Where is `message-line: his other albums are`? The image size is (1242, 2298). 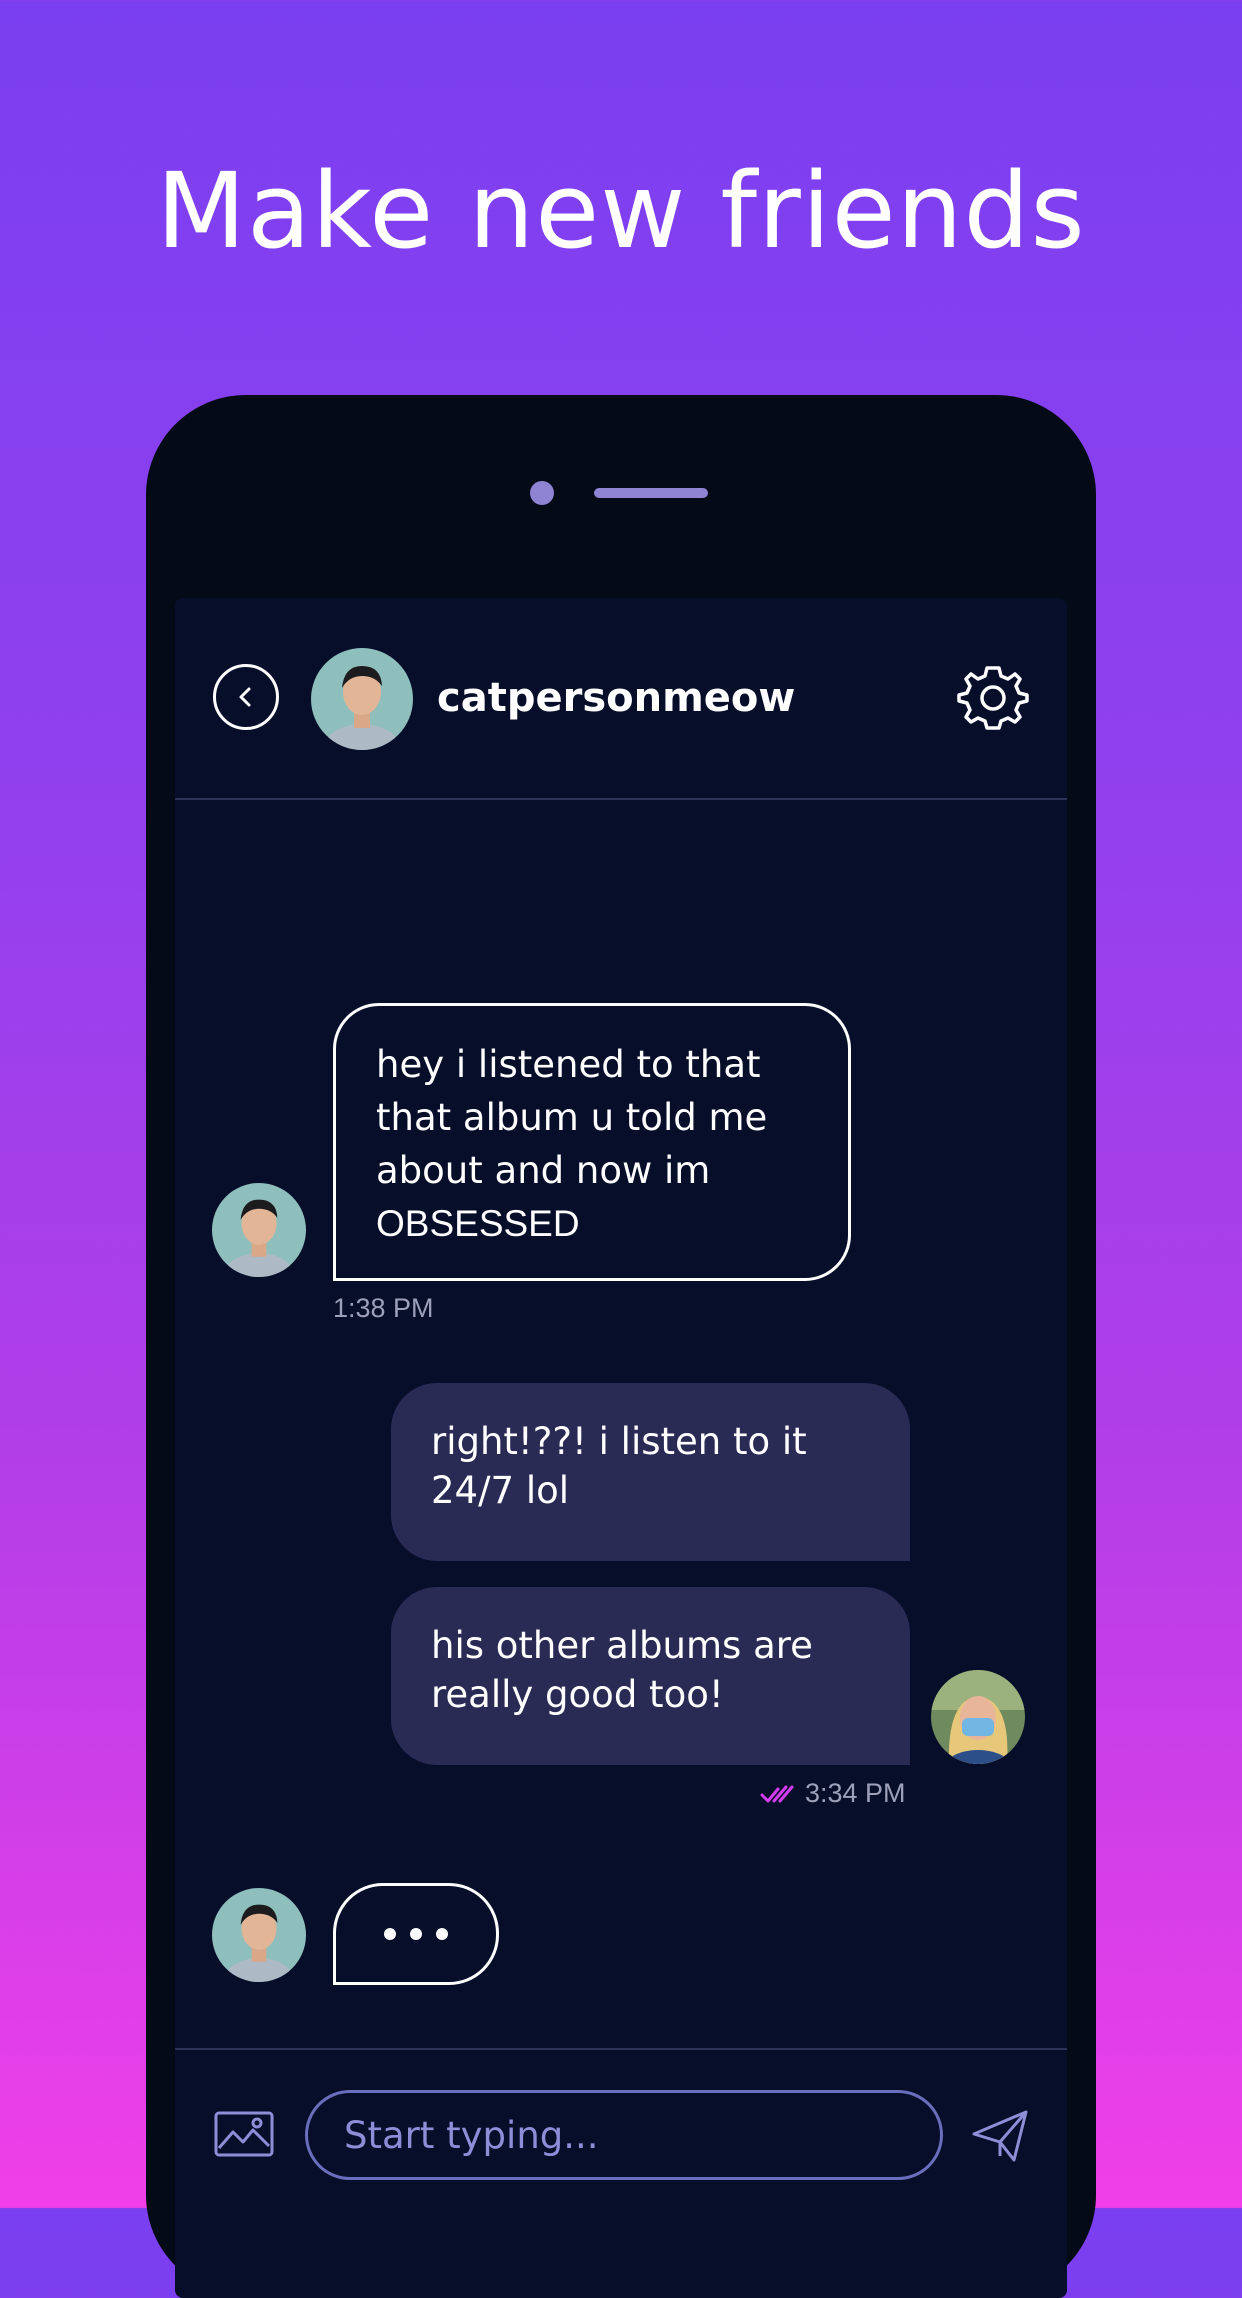 message-line: his other albums are is located at coordinates (622, 1645).